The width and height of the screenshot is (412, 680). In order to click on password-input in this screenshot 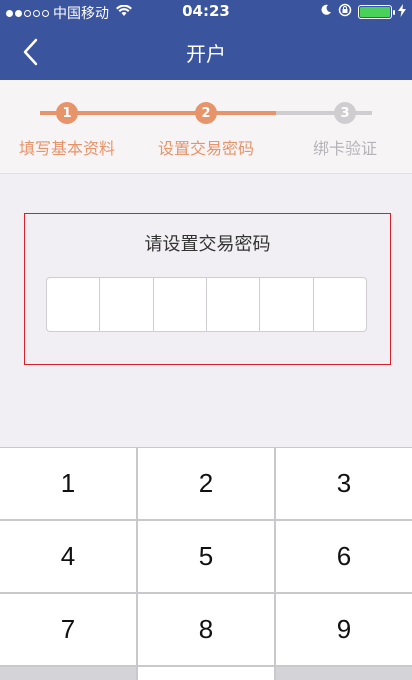, I will do `click(206, 304)`.